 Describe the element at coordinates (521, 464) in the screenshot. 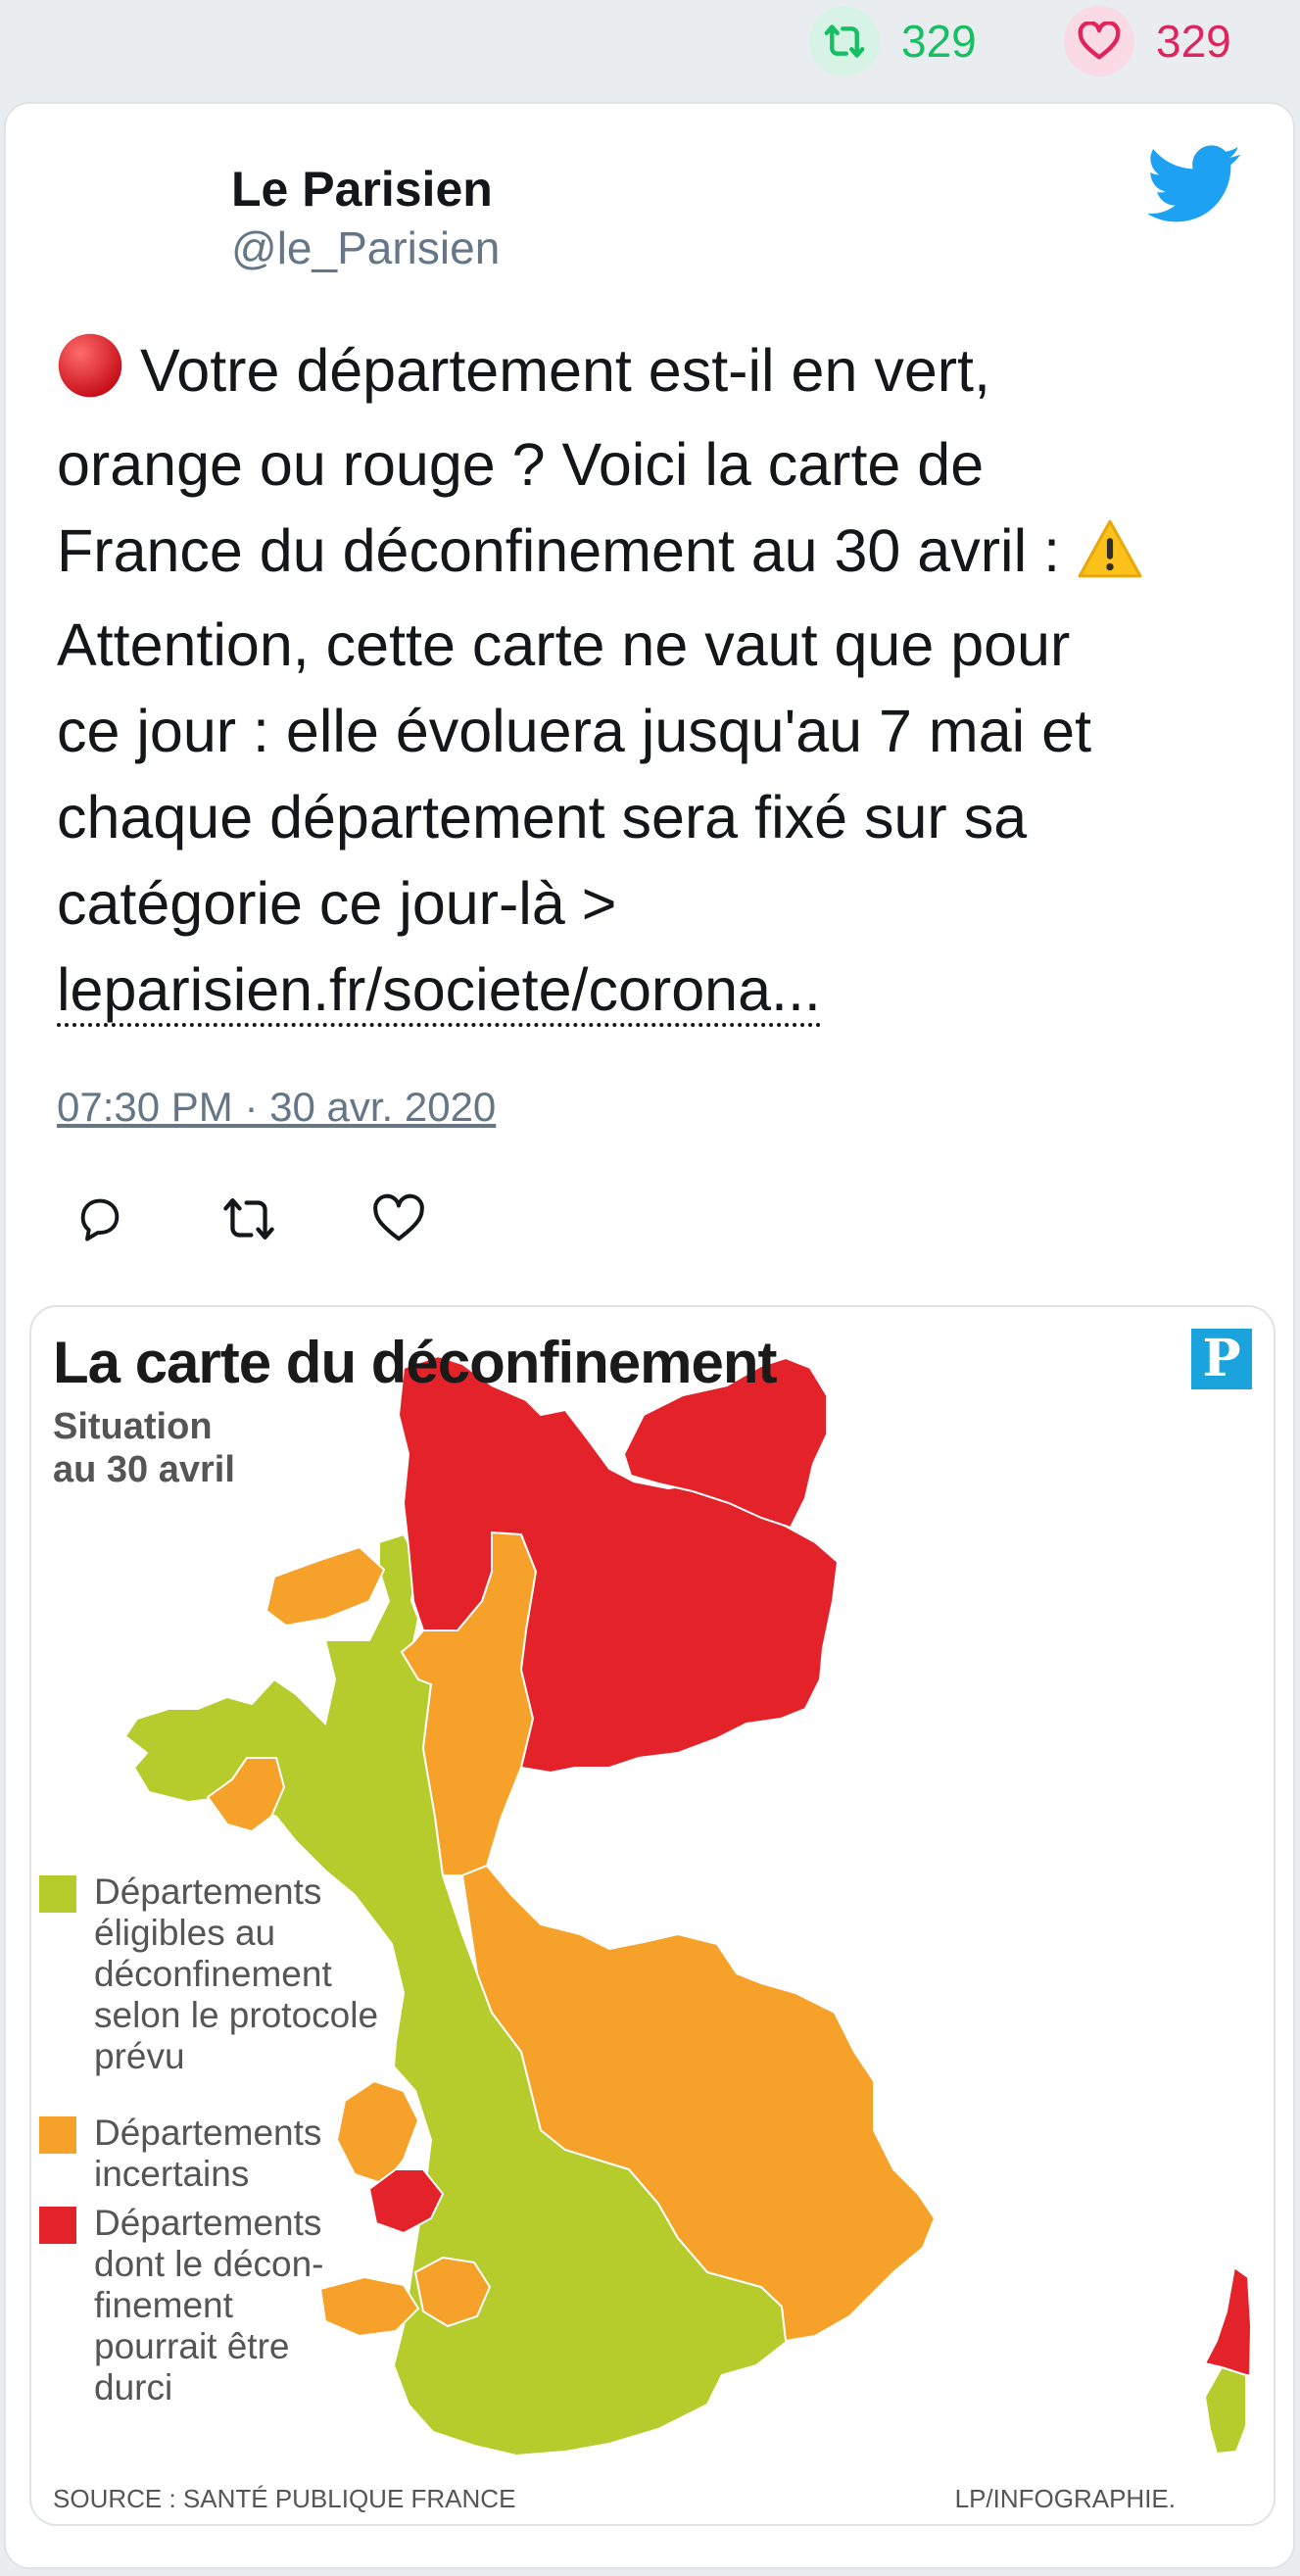

I see `tweet-line-2: orange ou rouge ? Voici la carte de` at that location.